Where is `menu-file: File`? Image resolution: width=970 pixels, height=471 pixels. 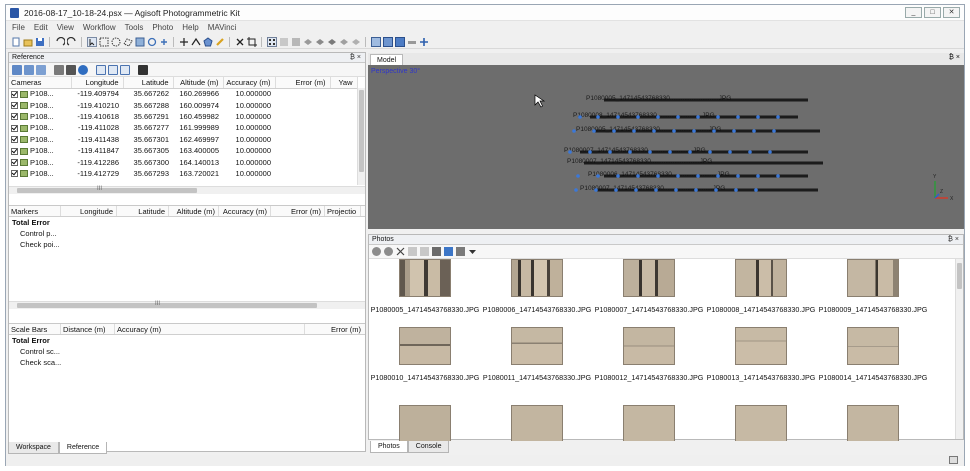 menu-file: File is located at coordinates (18, 28).